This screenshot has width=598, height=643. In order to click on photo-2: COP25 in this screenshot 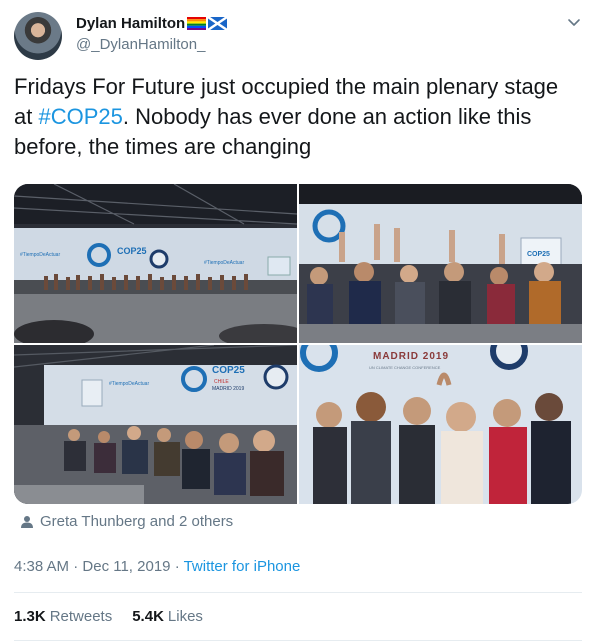, I will do `click(440, 263)`.